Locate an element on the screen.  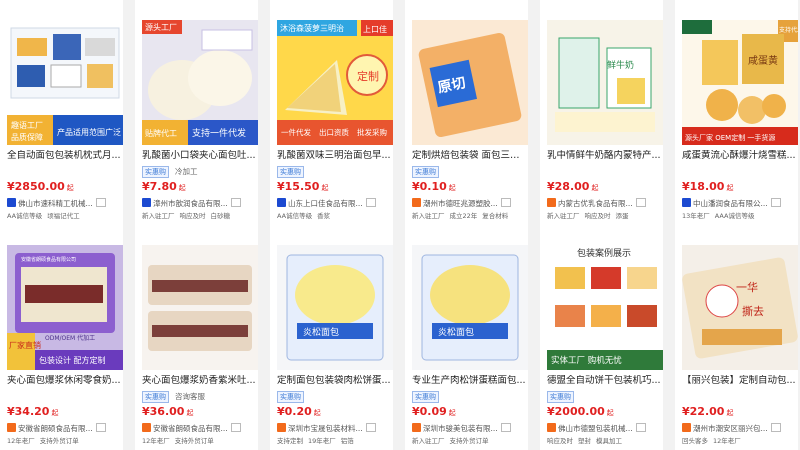
product-image: 原切 is located at coordinates (470, 82).